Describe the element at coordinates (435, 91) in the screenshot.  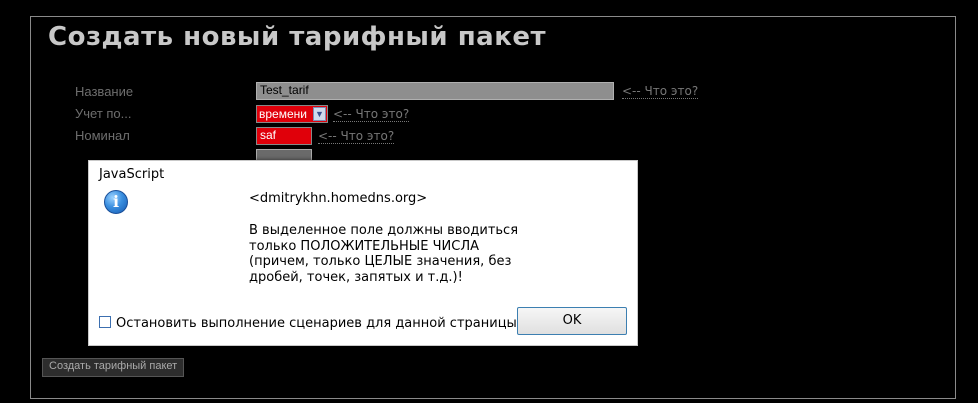
I see `name-input: Test_tarif` at that location.